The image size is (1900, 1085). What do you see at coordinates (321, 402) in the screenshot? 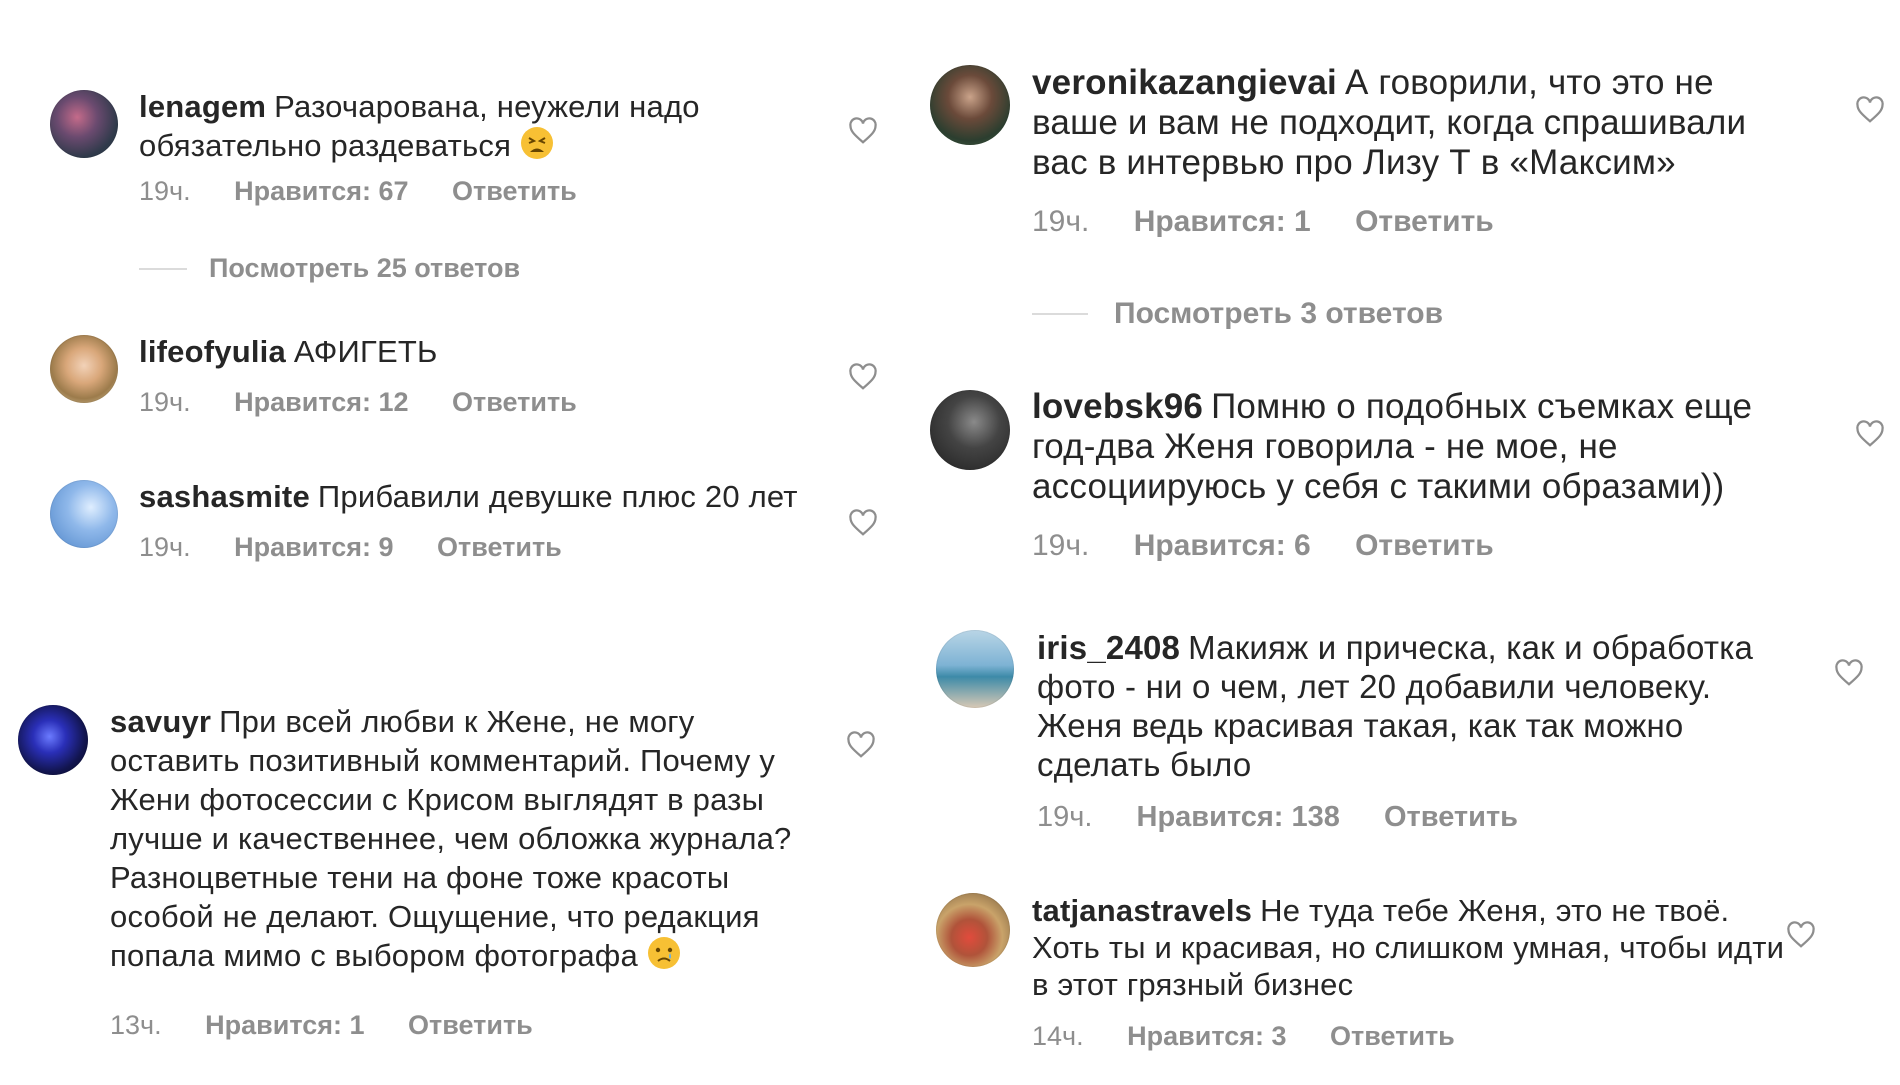
I see `likes-count: Нравится: 12` at bounding box center [321, 402].